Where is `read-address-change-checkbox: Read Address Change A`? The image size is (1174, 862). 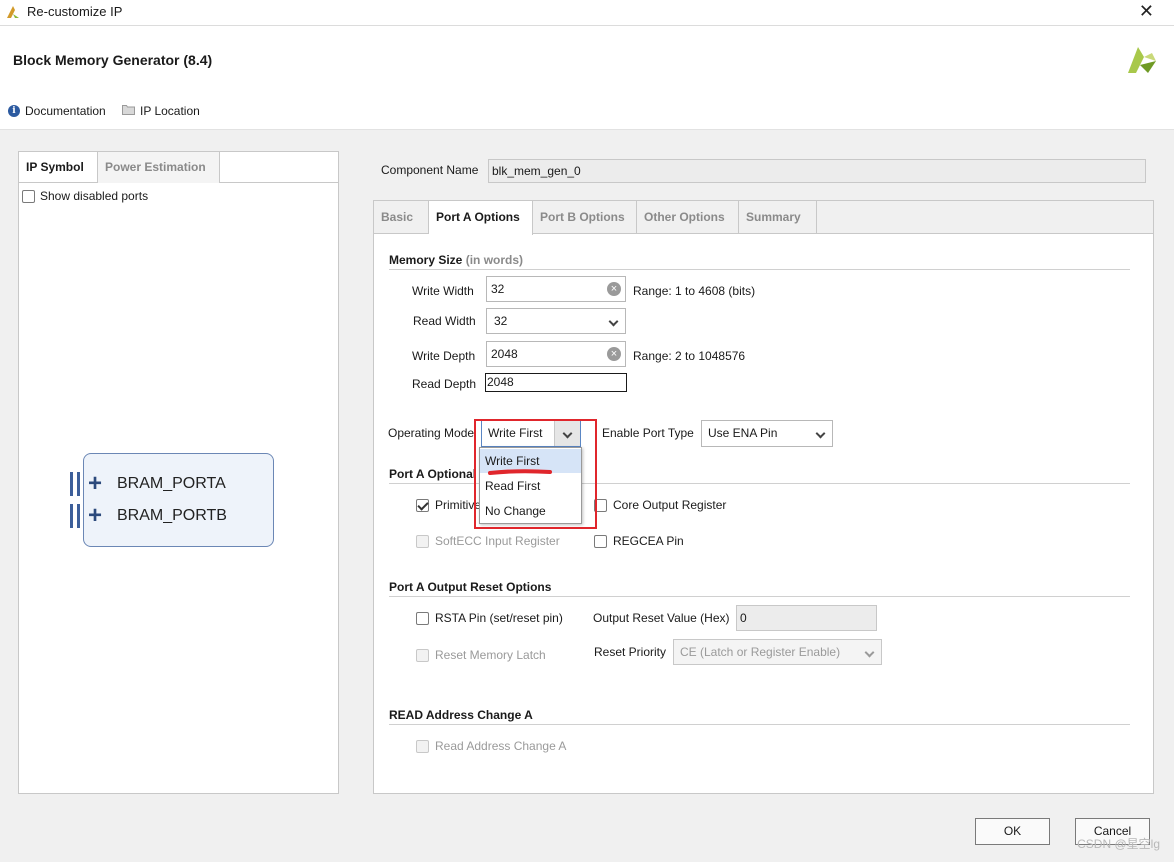
read-address-change-checkbox: Read Address Change A is located at coordinates (491, 746).